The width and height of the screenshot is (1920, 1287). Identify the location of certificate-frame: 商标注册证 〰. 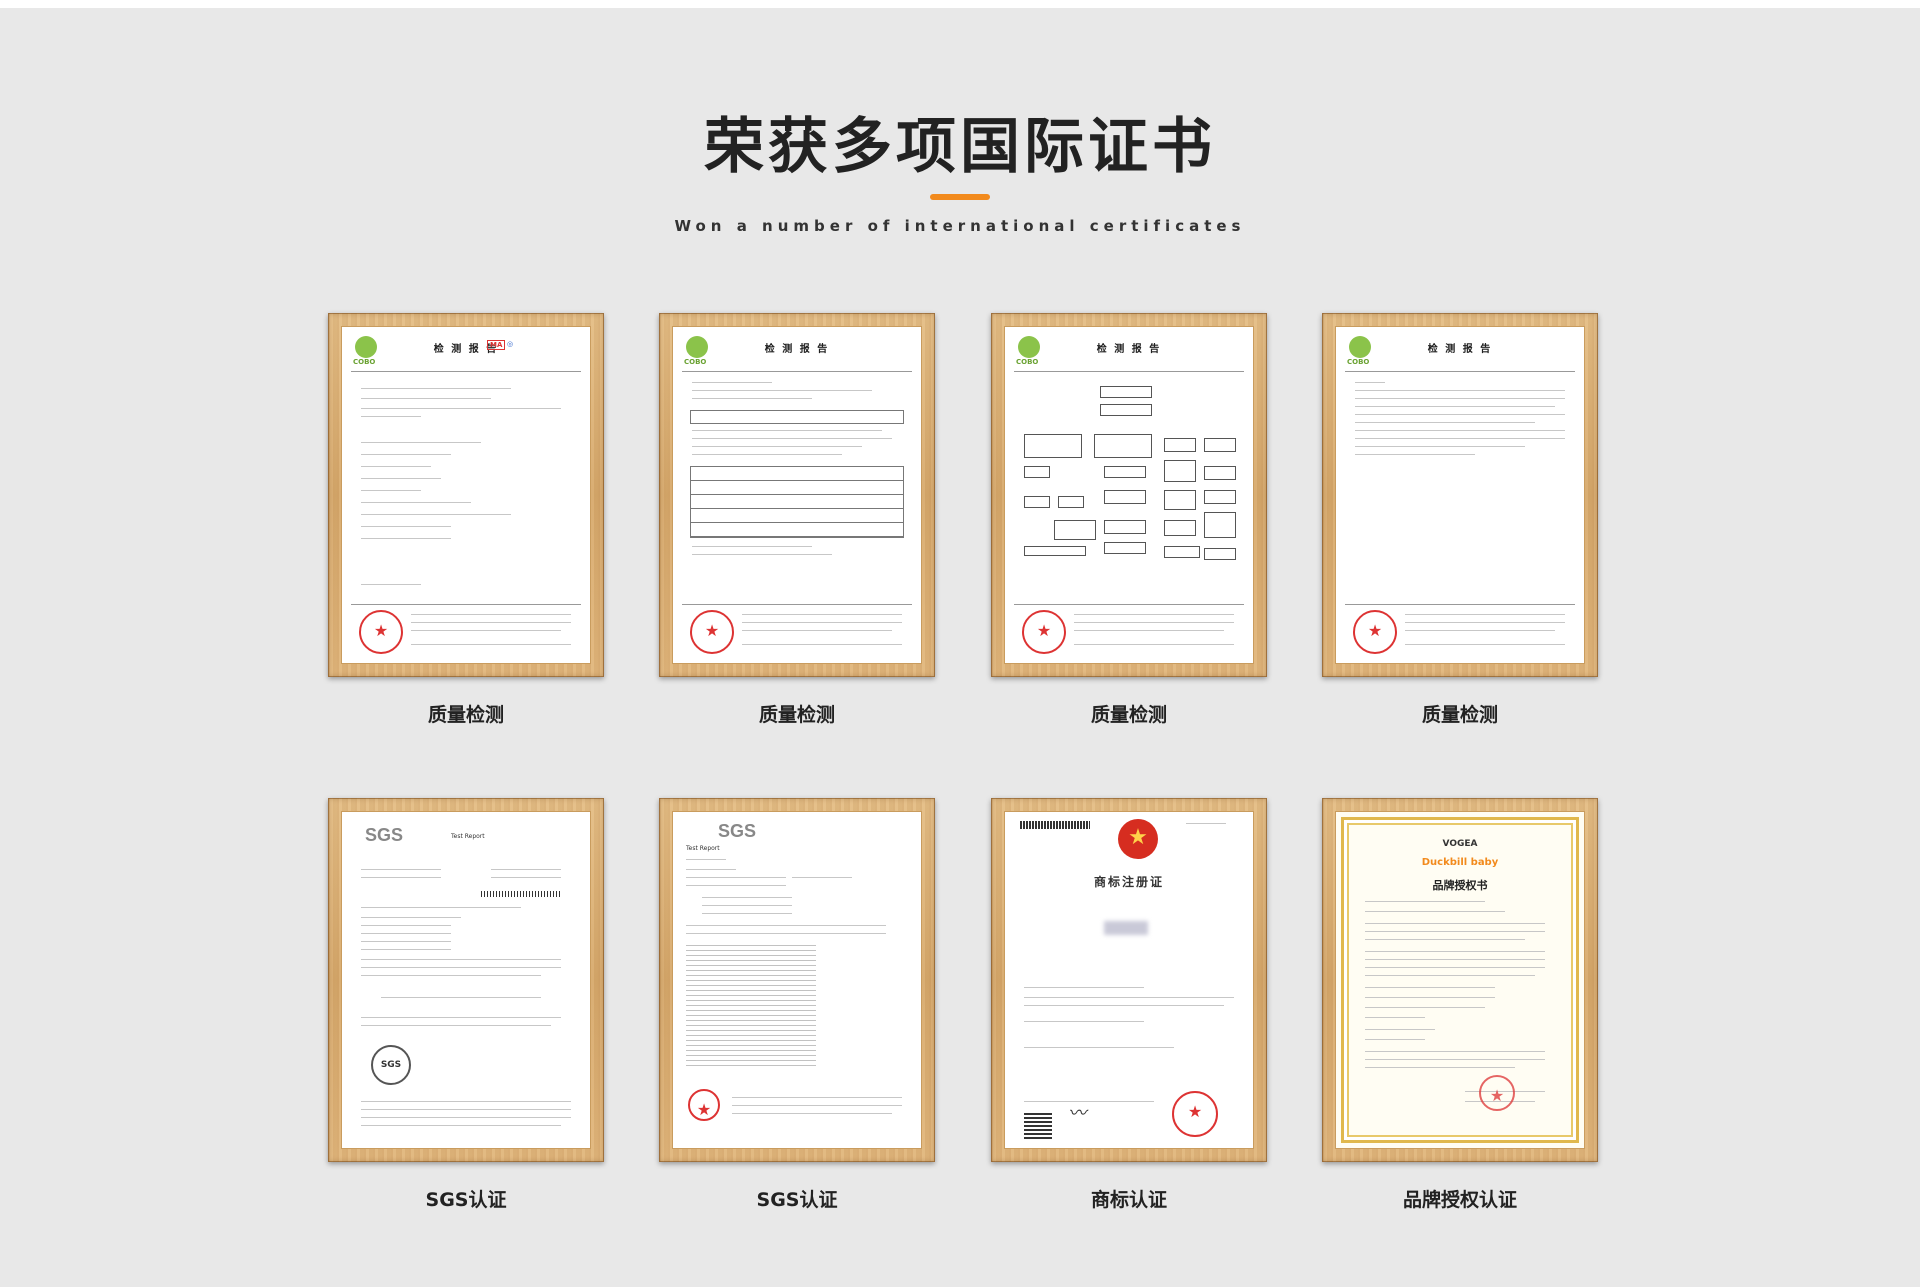
(1129, 980).